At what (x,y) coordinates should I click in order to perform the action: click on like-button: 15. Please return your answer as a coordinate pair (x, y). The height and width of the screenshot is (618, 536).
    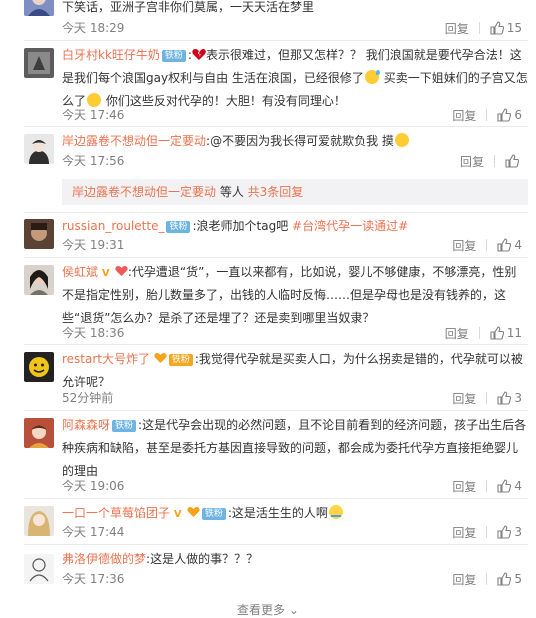
    Looking at the image, I should click on (506, 28).